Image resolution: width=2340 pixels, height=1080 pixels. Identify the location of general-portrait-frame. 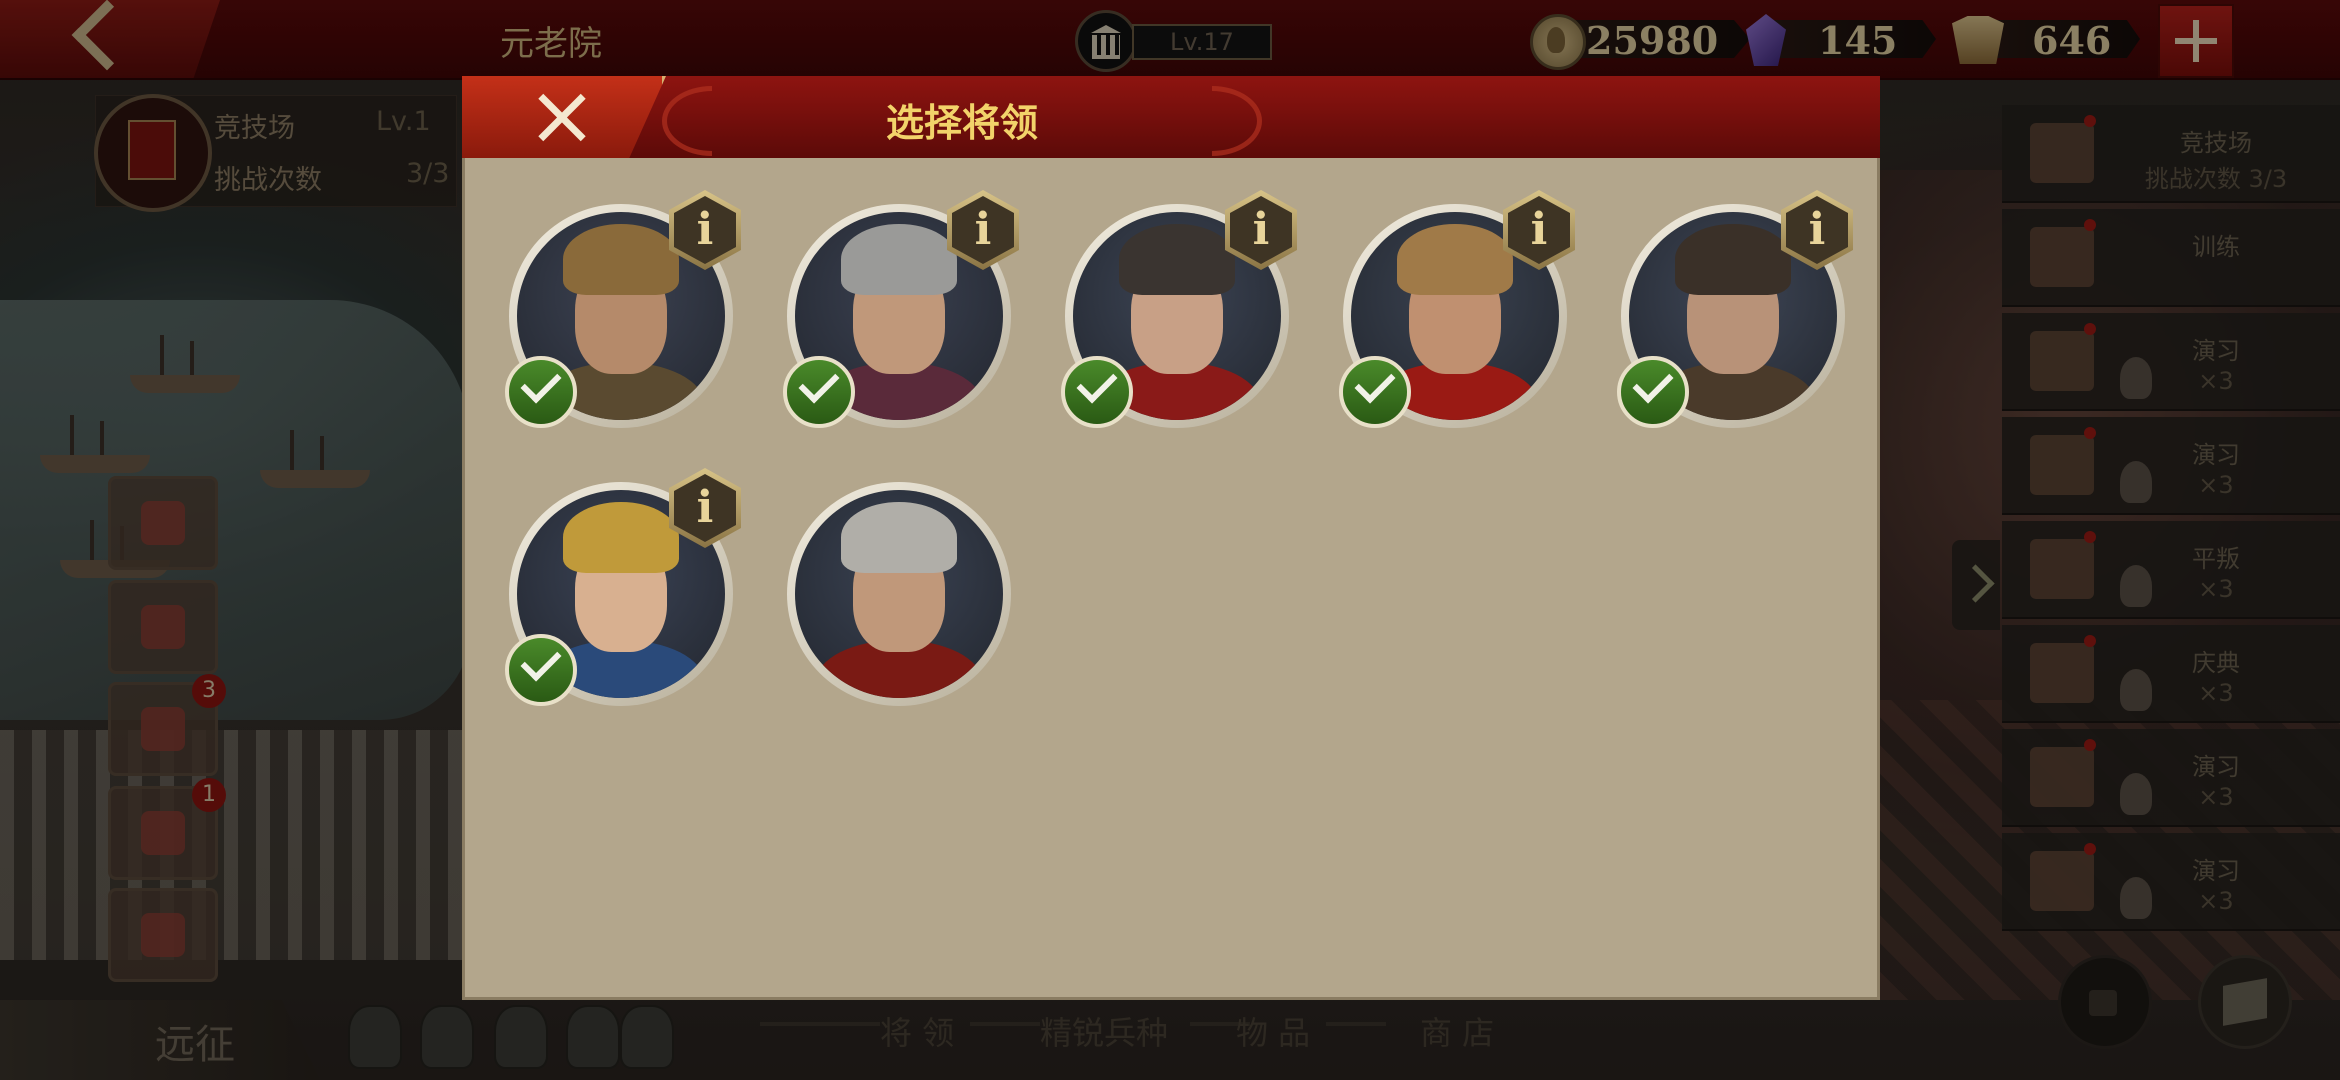
(899, 594).